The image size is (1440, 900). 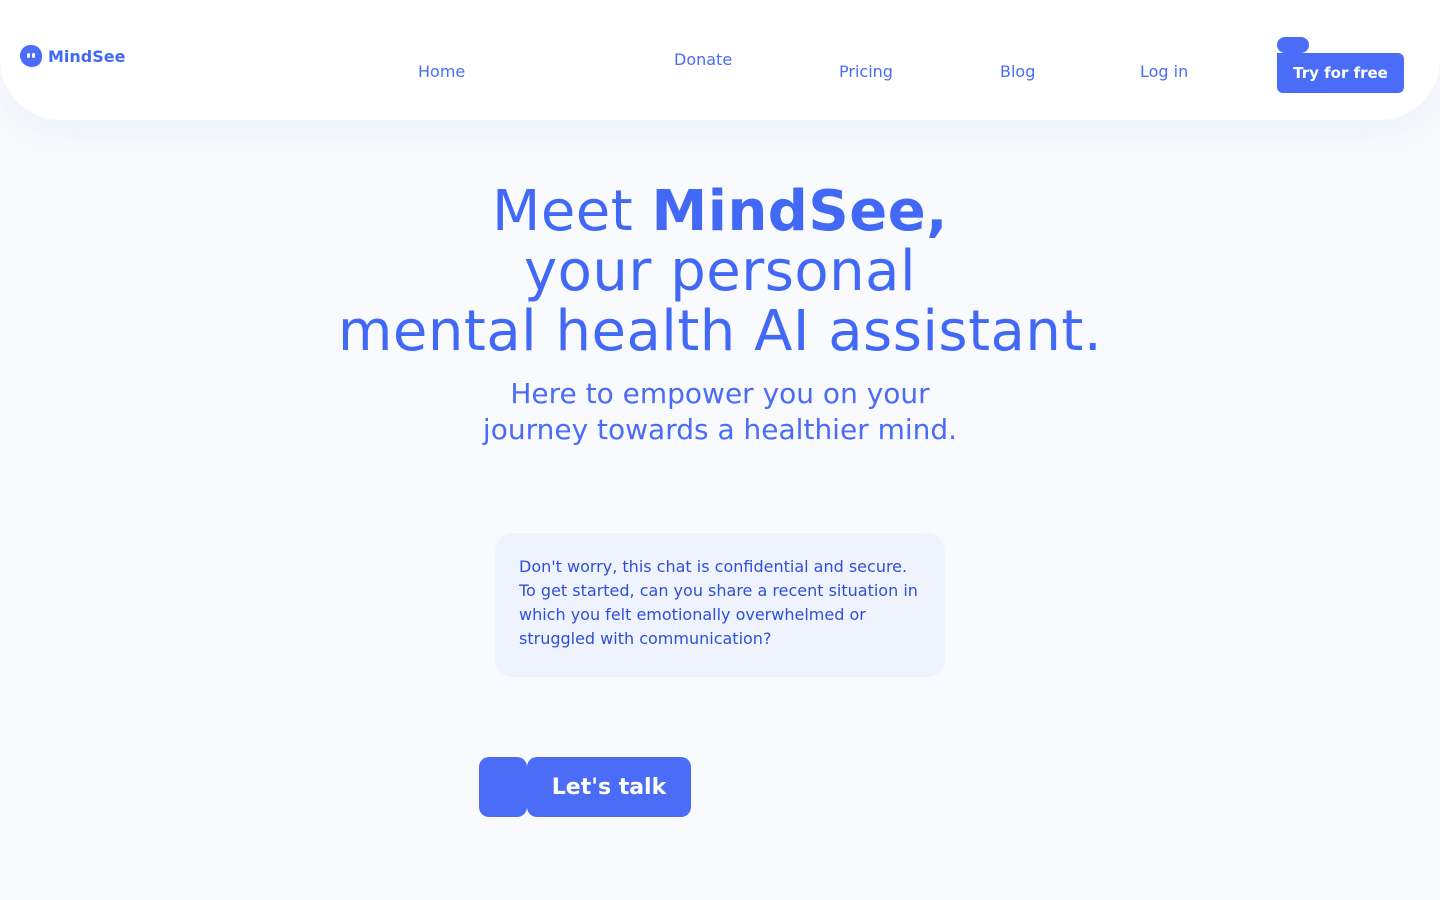 I want to click on hero-subtitle-line1: Here to empower you on your, so click(x=720, y=393).